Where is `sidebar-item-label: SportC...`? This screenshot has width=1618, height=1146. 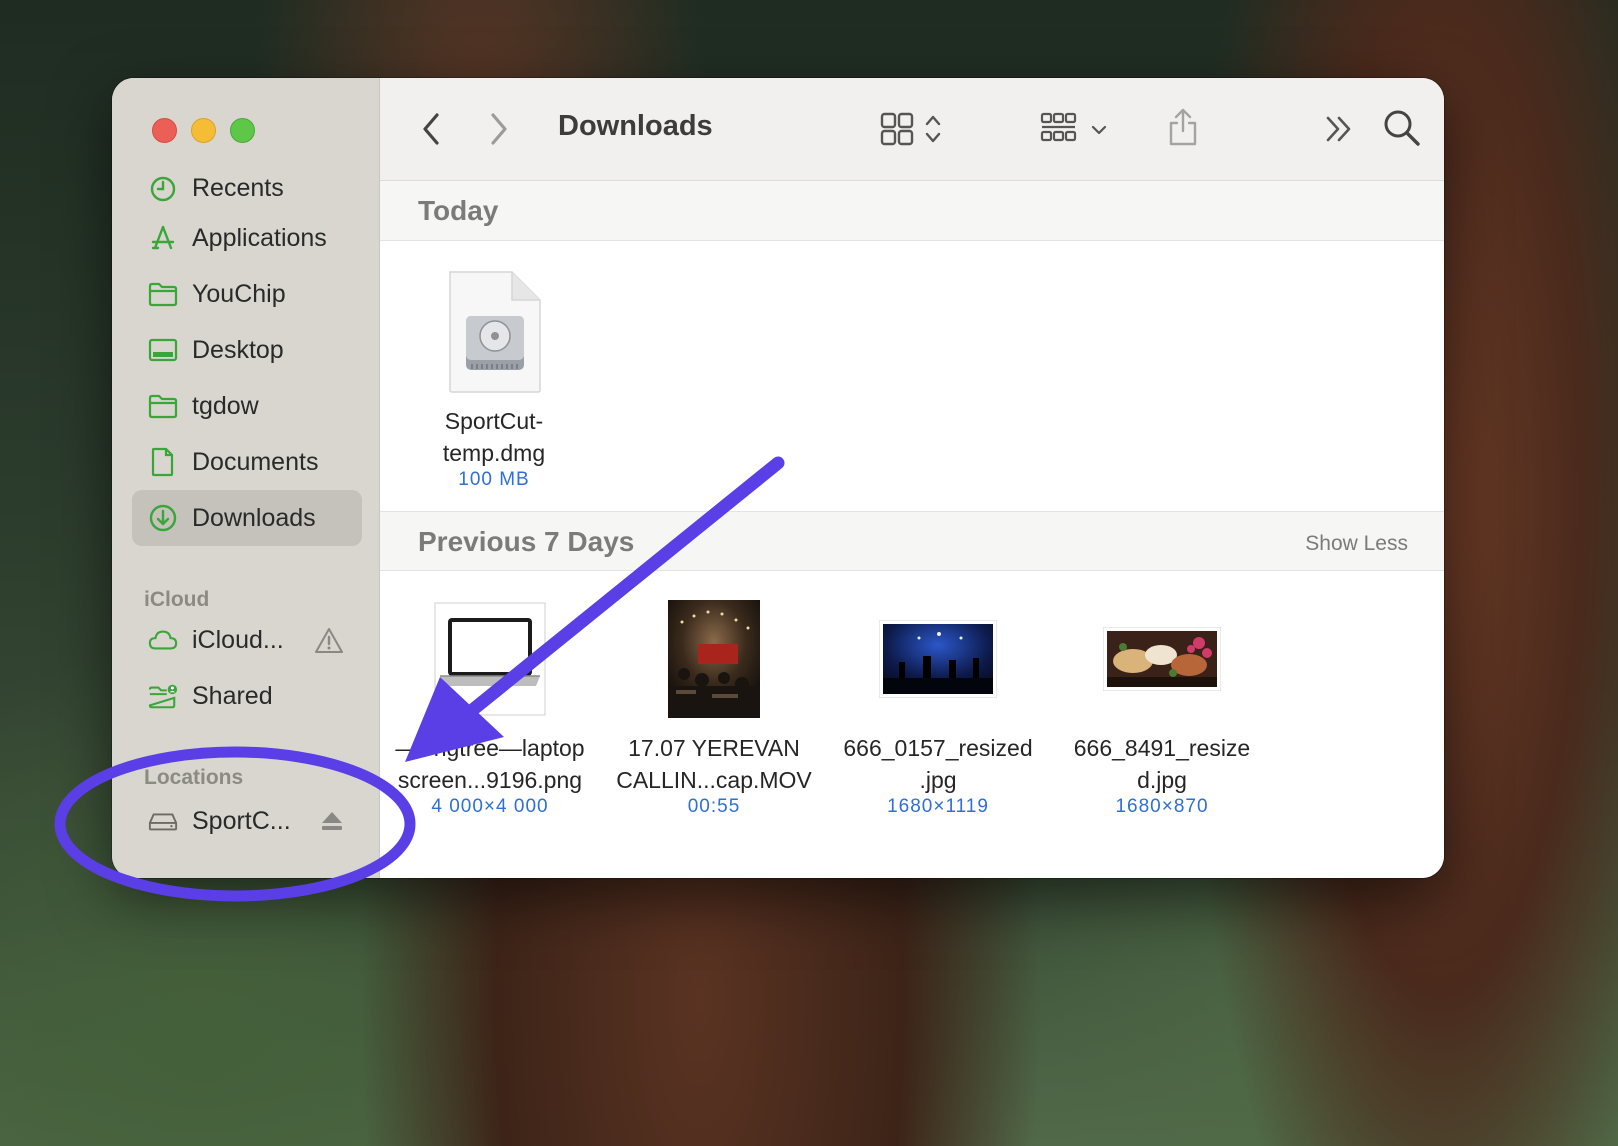
sidebar-item-label: SportC... is located at coordinates (241, 820).